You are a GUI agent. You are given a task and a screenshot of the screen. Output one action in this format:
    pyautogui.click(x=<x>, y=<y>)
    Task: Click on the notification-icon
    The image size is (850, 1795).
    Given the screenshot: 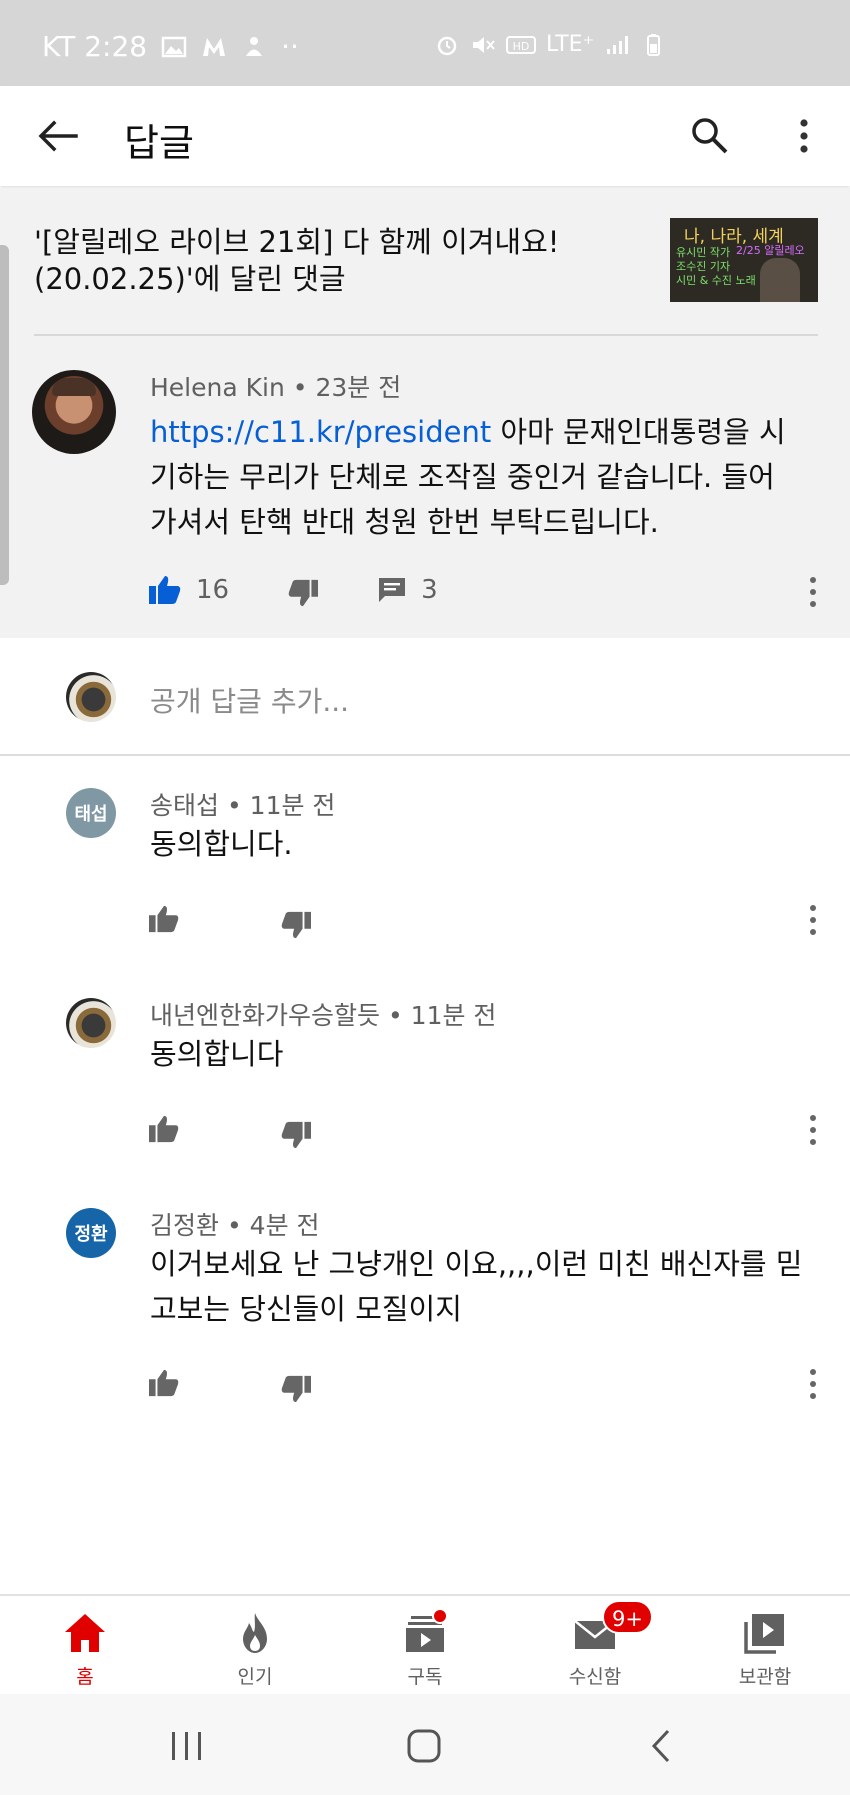 What is the action you would take?
    pyautogui.click(x=254, y=46)
    